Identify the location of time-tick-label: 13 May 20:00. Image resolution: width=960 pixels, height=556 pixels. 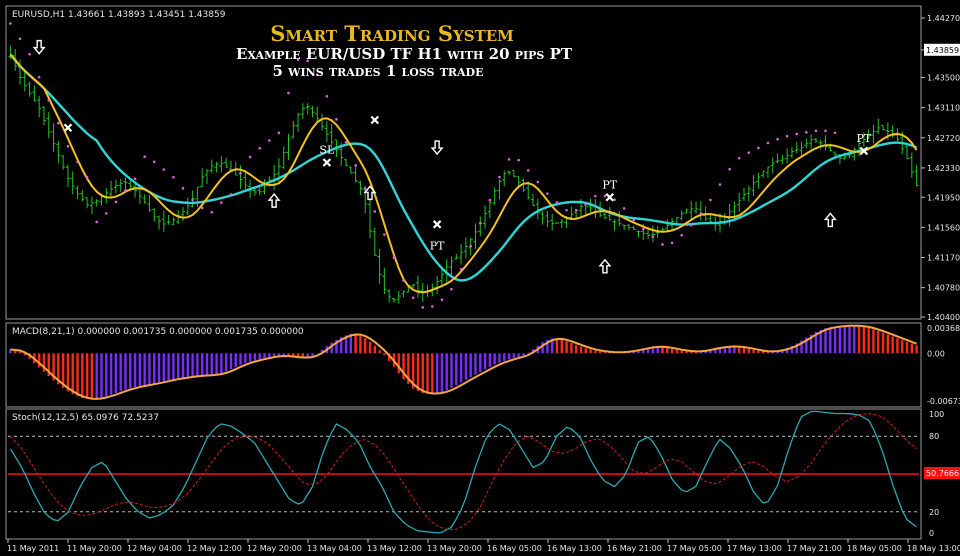
(454, 548).